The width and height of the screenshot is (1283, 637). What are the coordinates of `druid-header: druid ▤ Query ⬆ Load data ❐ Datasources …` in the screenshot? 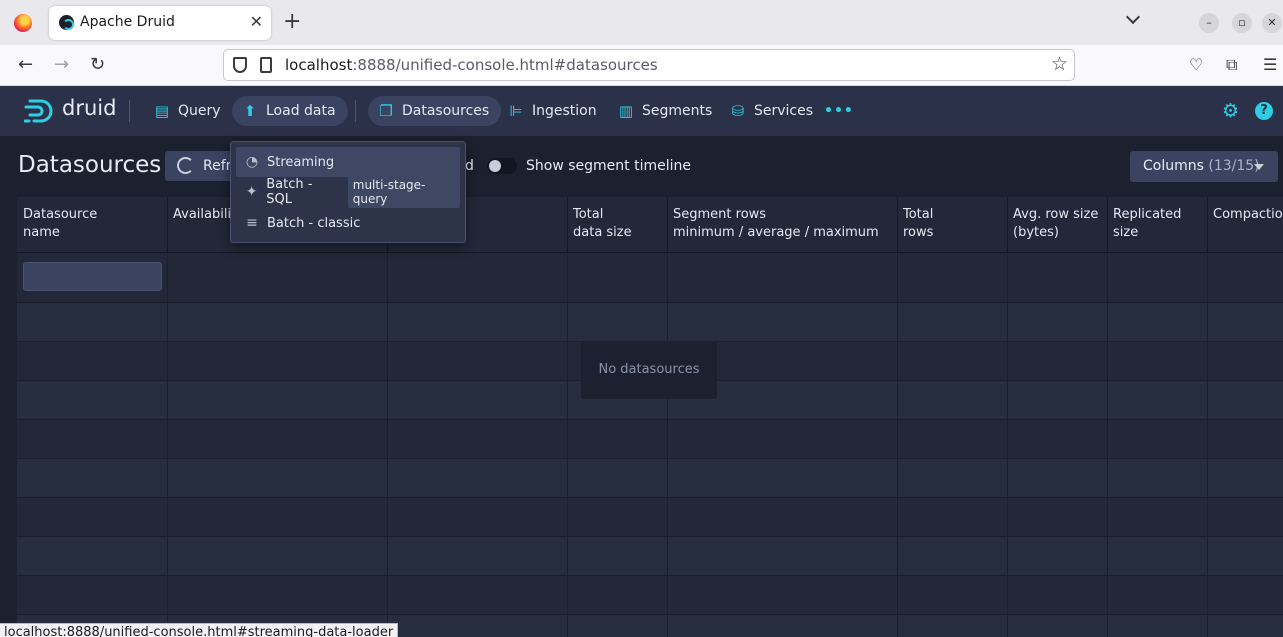 It's located at (641, 111).